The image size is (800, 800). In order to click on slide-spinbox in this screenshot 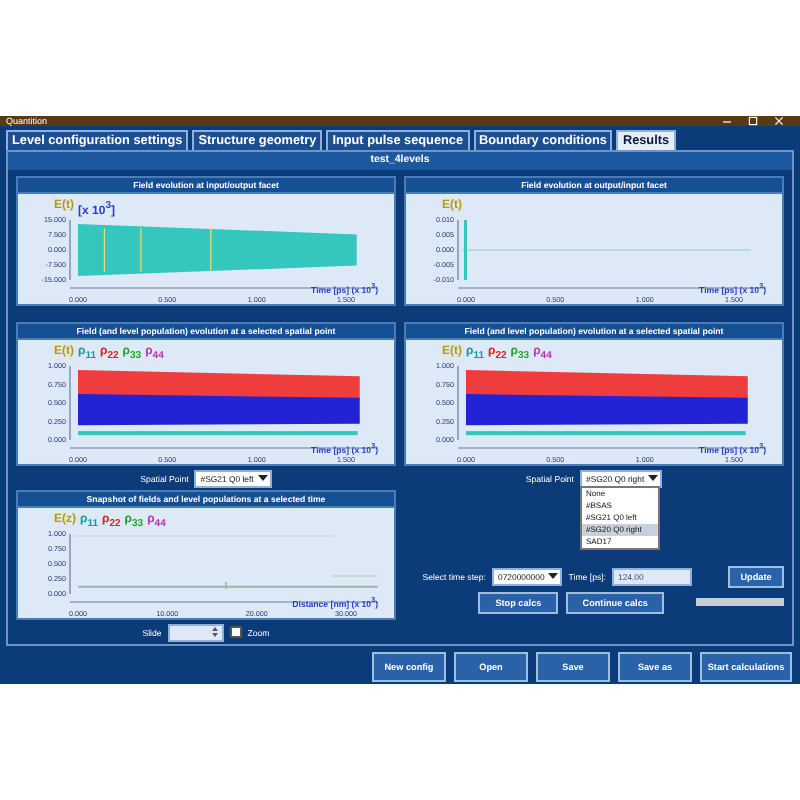, I will do `click(195, 632)`.